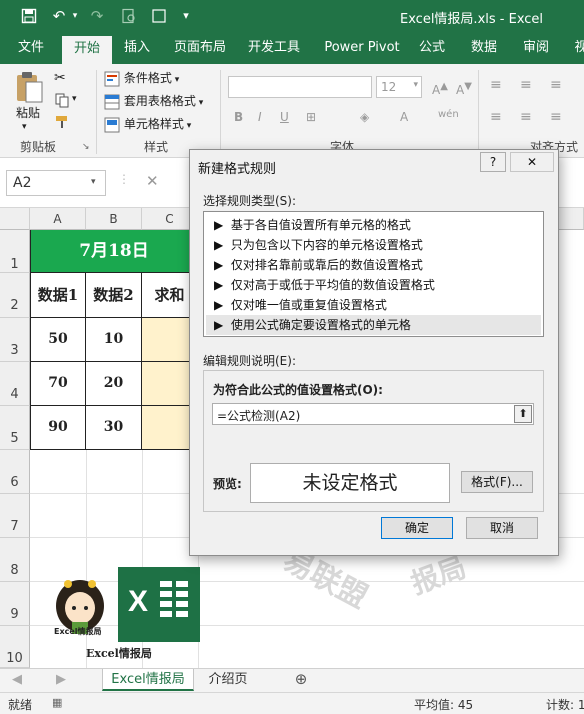 Image resolution: width=584 pixels, height=714 pixels. Describe the element at coordinates (493, 162) in the screenshot. I see `help-button: ?` at that location.